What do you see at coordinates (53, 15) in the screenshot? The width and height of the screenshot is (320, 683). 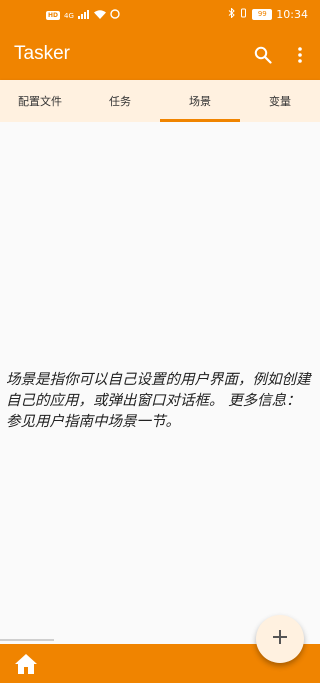 I see `hd-badge: HD` at bounding box center [53, 15].